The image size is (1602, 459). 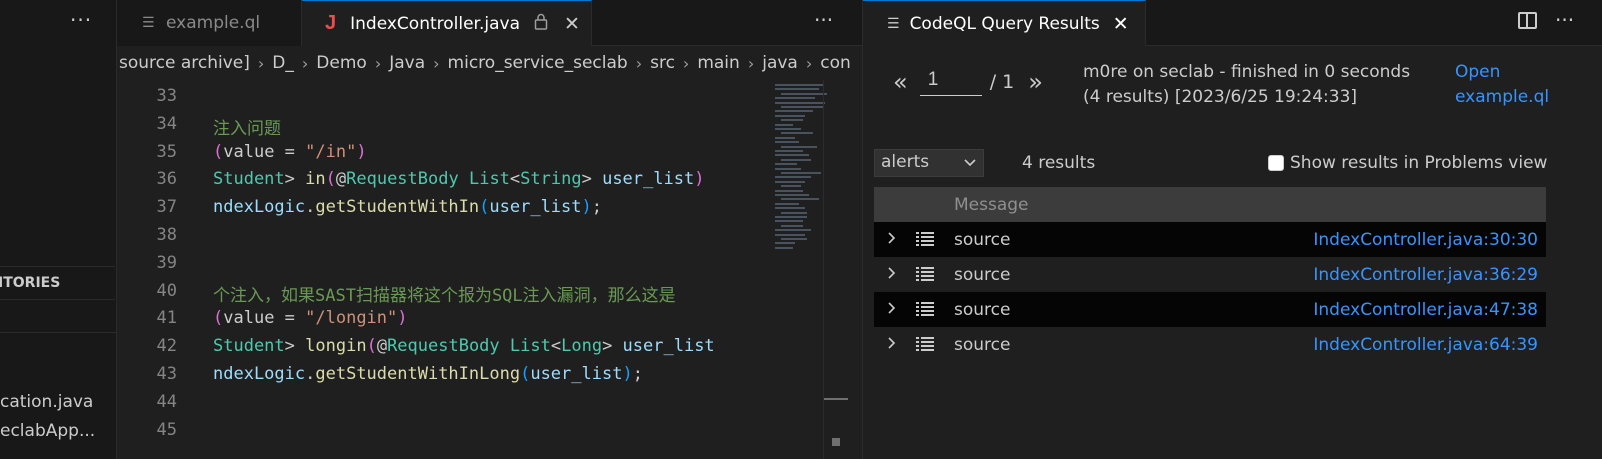 What do you see at coordinates (576, 374) in the screenshot?
I see `code-token: user_list` at bounding box center [576, 374].